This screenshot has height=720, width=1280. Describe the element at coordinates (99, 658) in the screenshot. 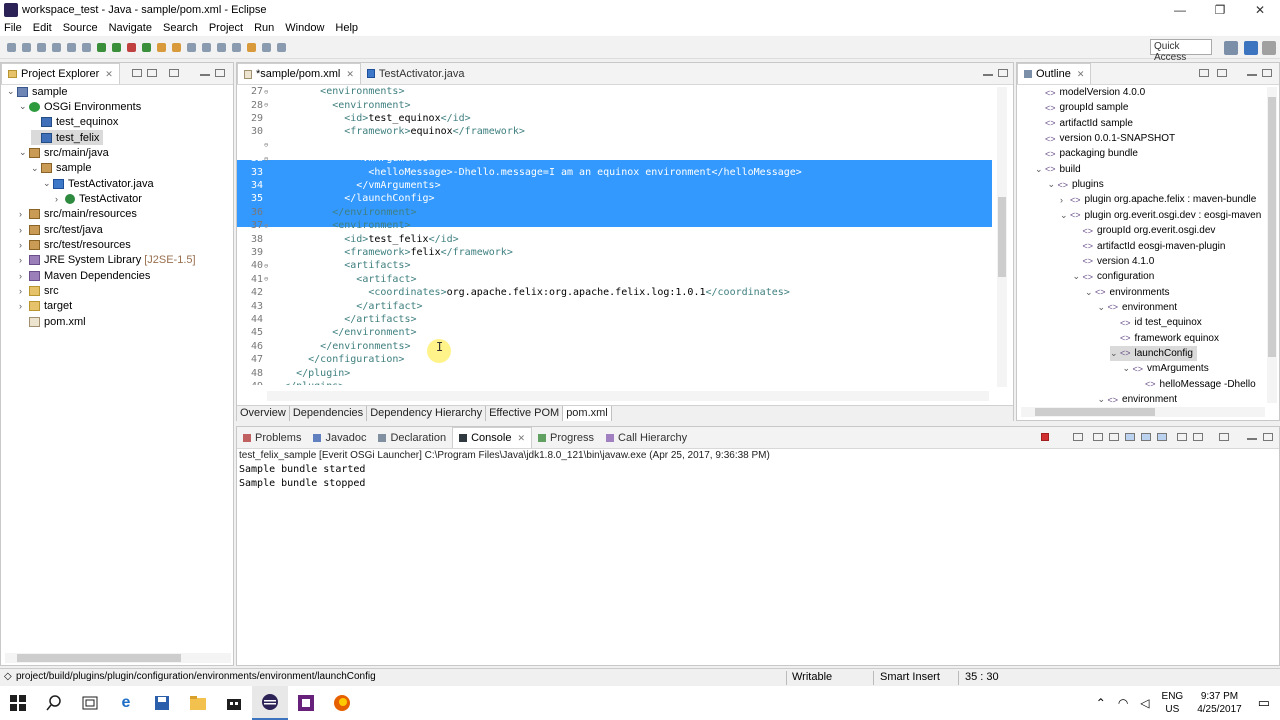

I see `explorer-hscroll-thumb` at that location.